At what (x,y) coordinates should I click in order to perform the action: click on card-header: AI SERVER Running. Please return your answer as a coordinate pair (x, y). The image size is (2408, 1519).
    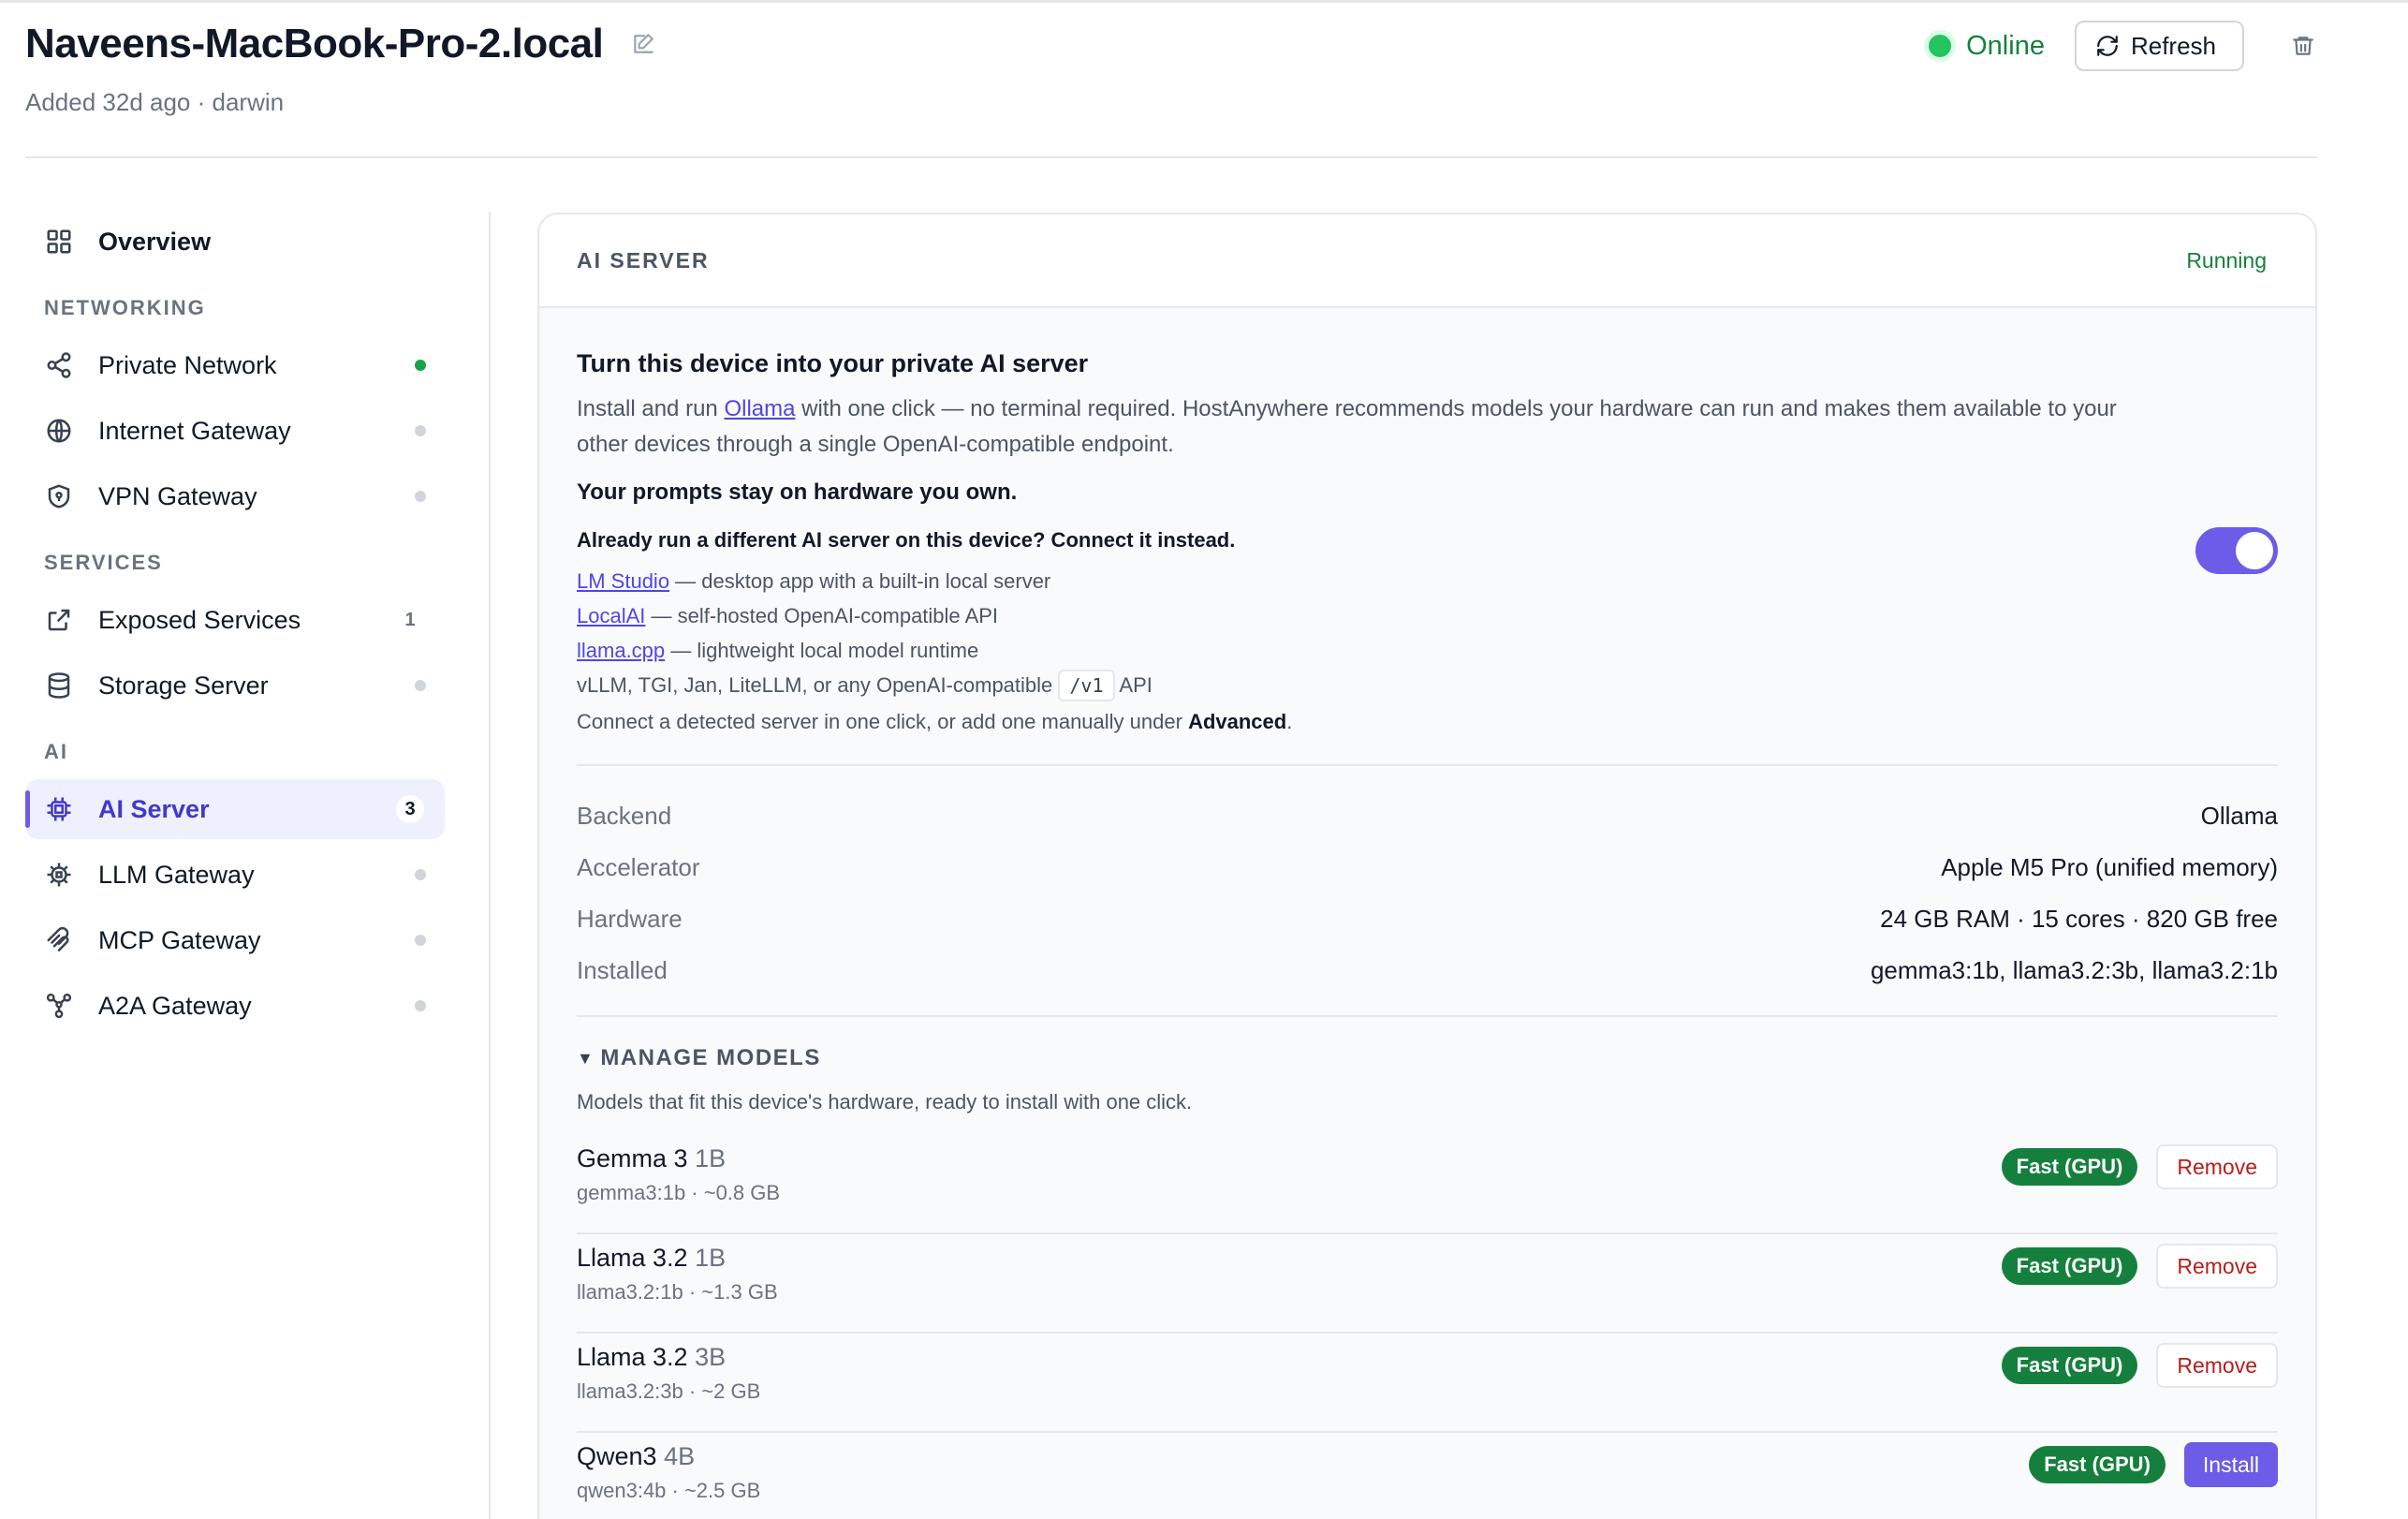
    Looking at the image, I should click on (1427, 261).